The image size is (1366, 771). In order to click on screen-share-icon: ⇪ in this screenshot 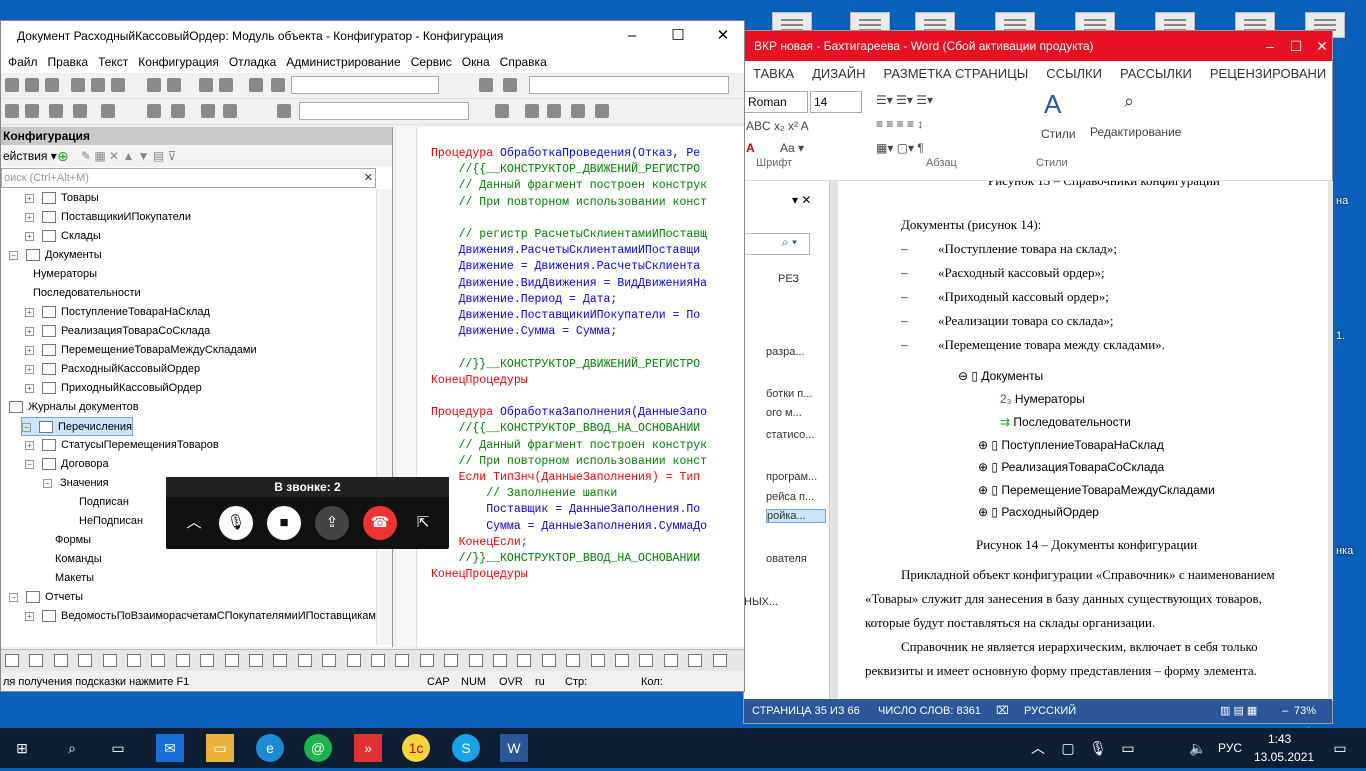, I will do `click(332, 523)`.